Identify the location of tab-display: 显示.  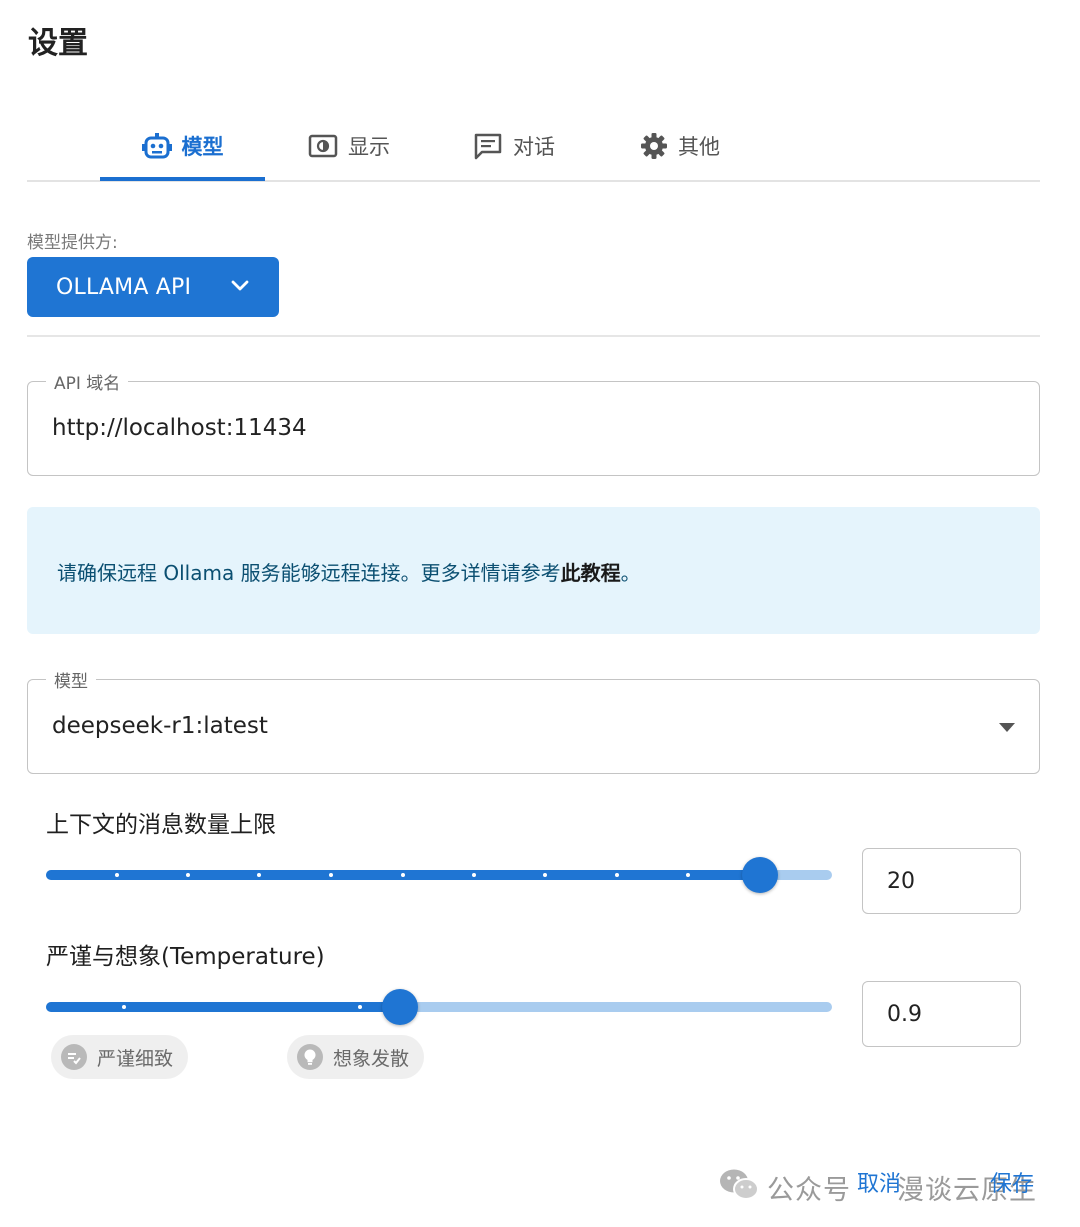
(349, 146).